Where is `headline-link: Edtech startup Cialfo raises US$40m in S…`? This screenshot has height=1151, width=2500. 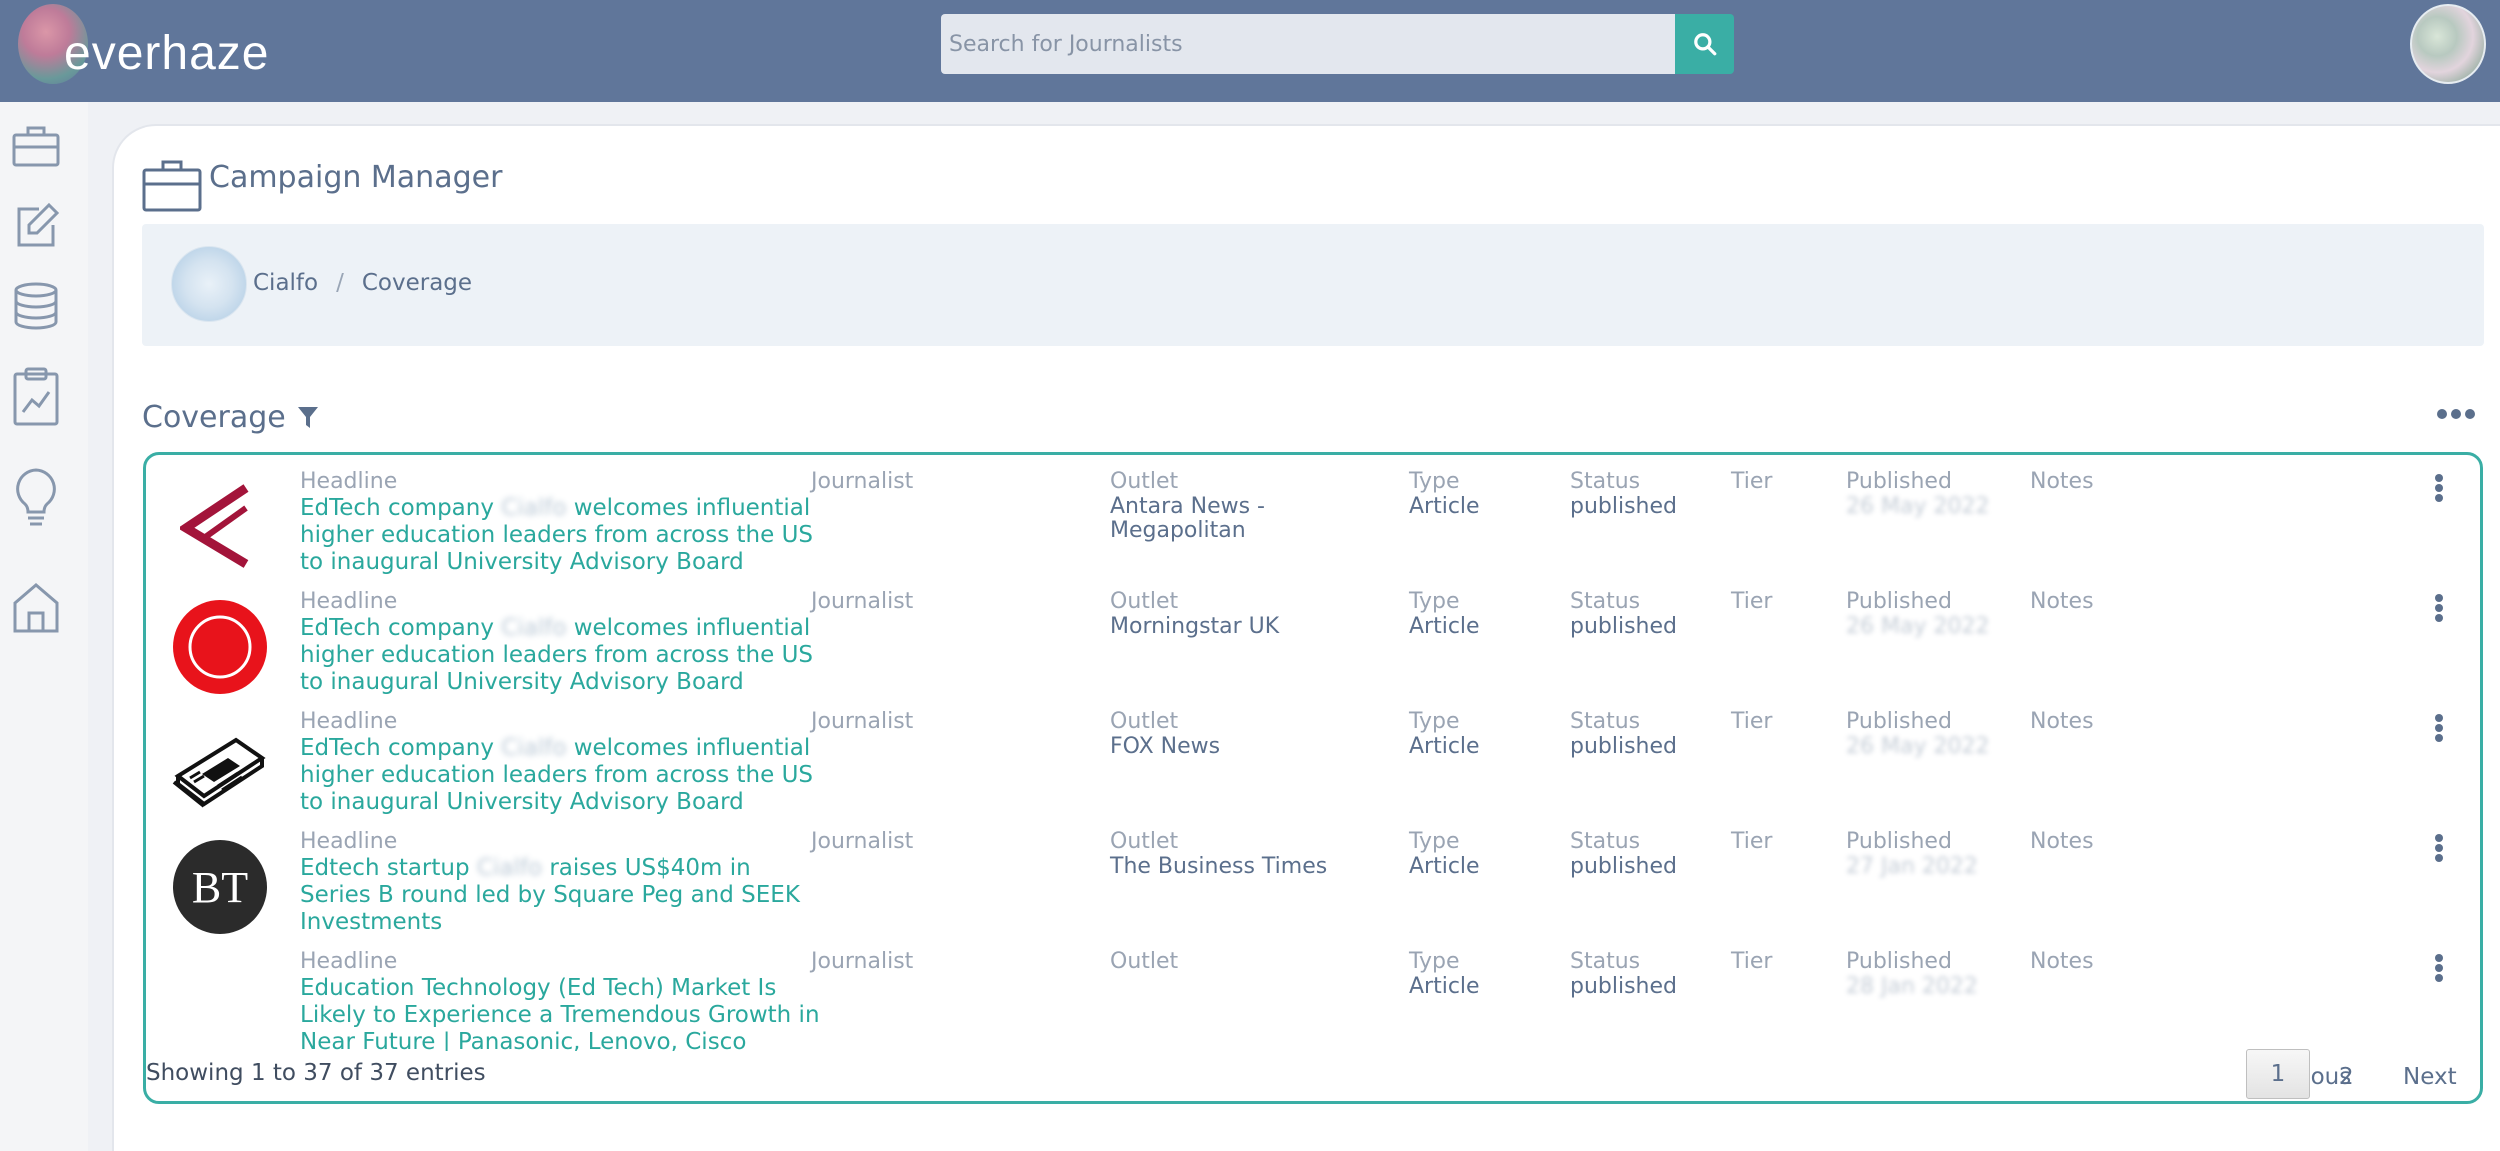
headline-link: Edtech startup Cialfo raises US$40m in S… is located at coordinates (560, 895).